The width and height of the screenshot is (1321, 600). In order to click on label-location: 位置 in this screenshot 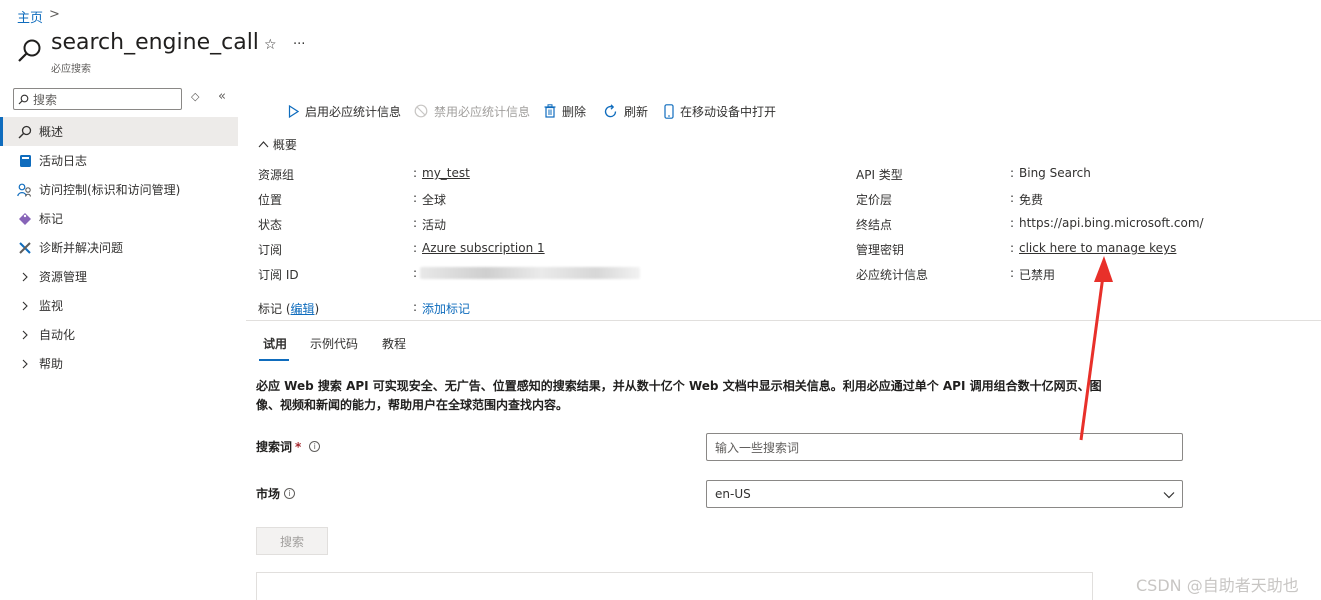, I will do `click(270, 200)`.